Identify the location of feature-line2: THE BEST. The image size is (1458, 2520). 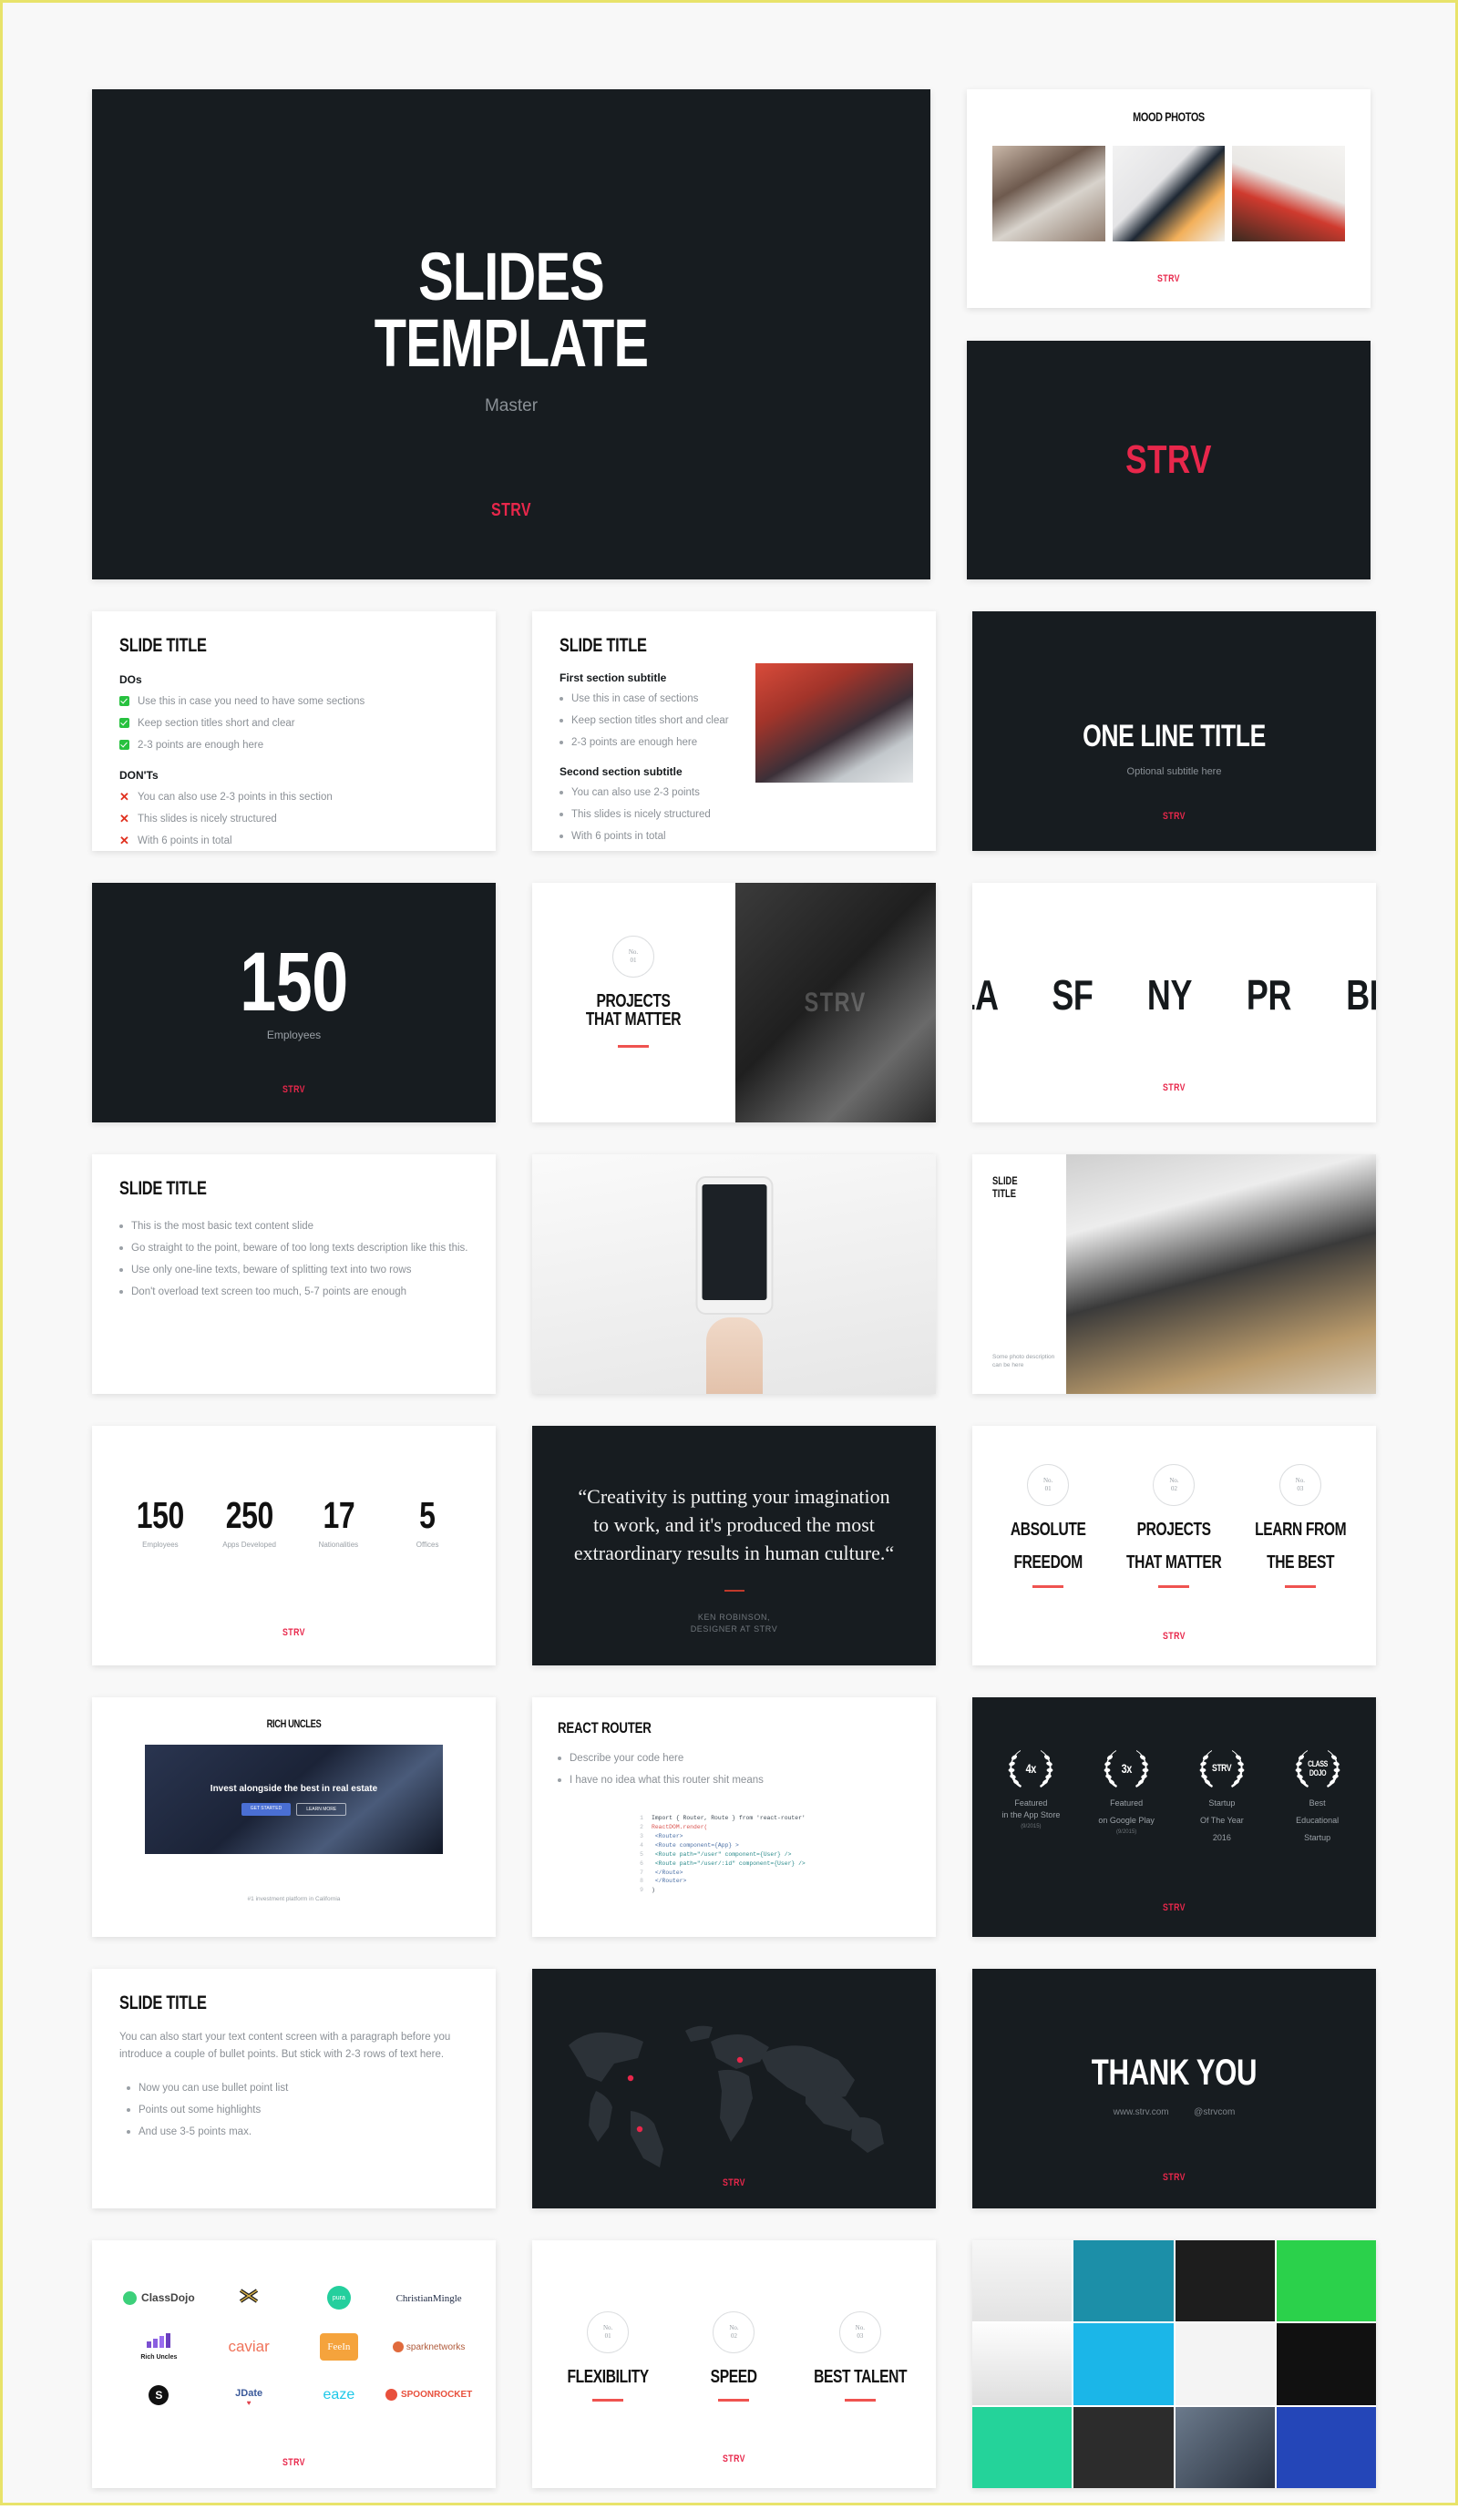
(1300, 1563).